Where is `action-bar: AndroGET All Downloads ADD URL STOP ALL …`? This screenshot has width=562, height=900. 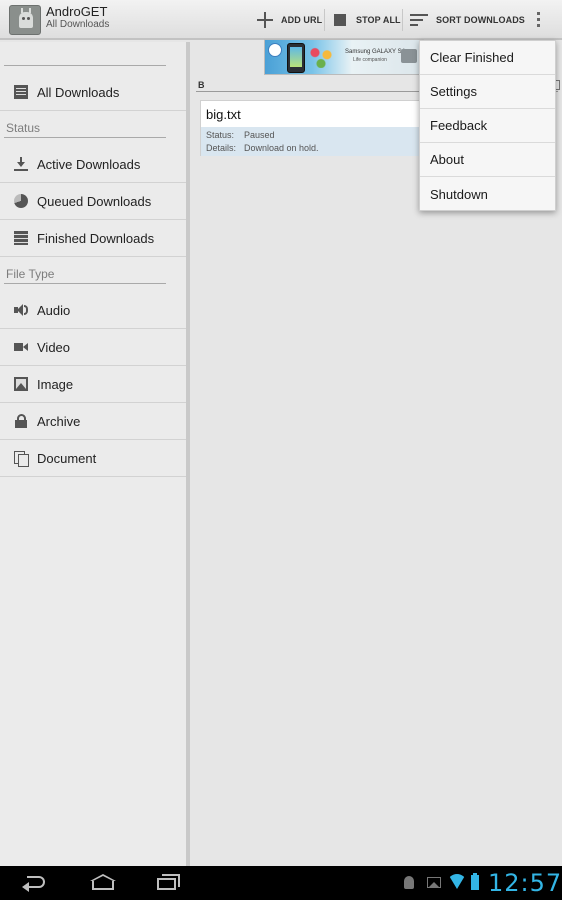 action-bar: AndroGET All Downloads ADD URL STOP ALL … is located at coordinates (281, 20).